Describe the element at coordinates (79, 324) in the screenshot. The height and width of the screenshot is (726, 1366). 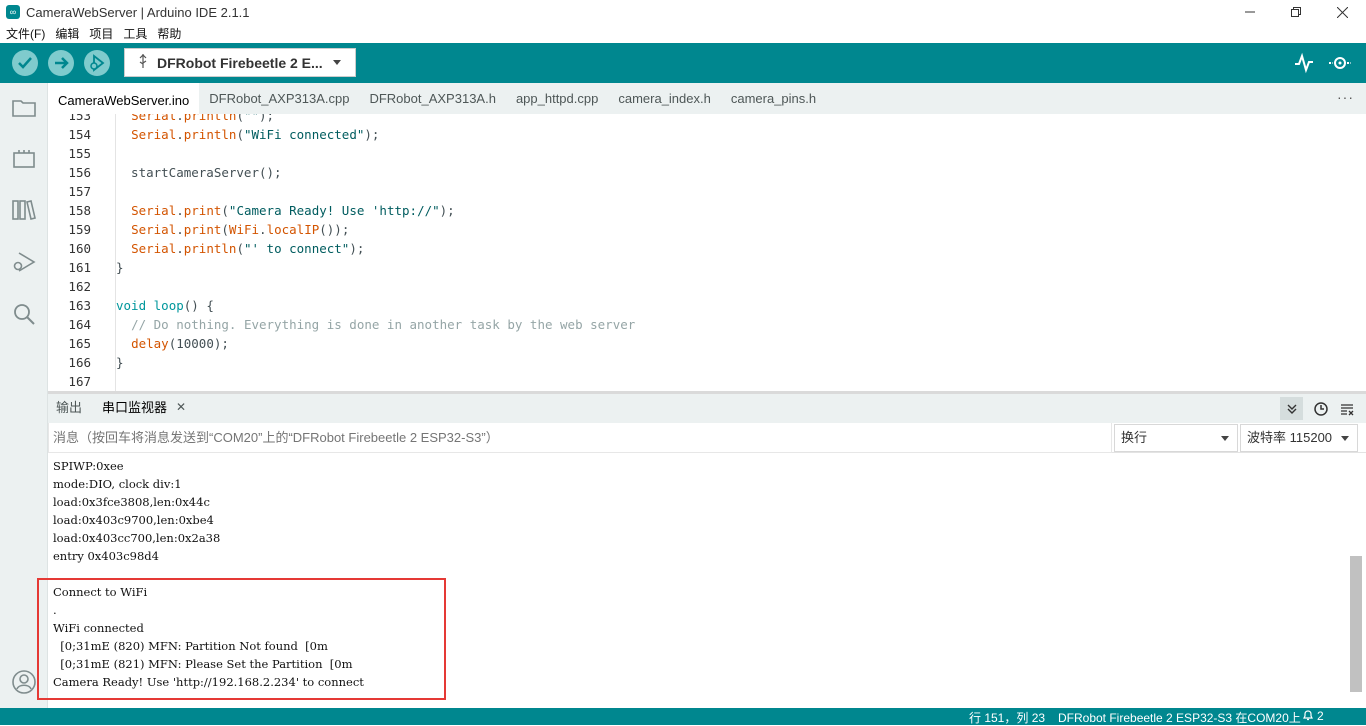
I see `line-number: 164` at that location.